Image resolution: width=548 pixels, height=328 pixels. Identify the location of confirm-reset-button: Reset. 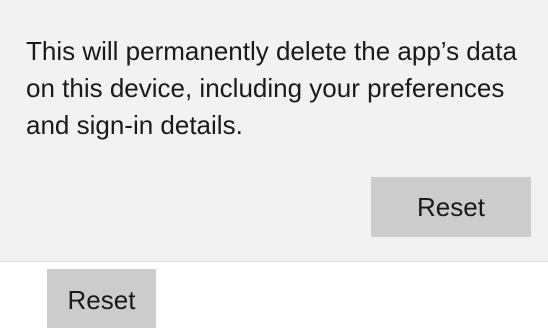
(451, 207).